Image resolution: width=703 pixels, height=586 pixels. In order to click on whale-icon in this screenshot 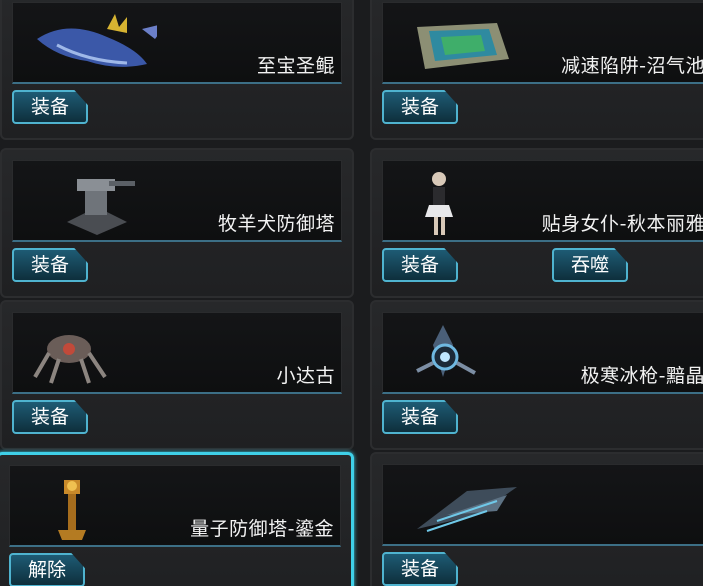, I will do `click(97, 40)`.